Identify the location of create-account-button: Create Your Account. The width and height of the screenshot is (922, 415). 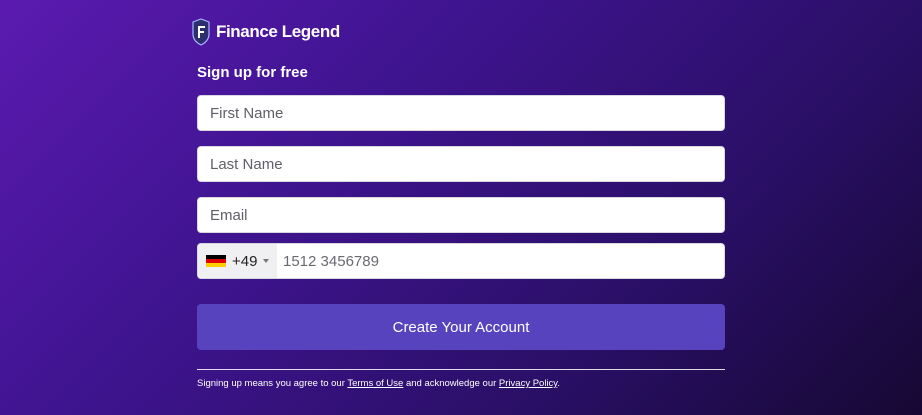
(461, 327).